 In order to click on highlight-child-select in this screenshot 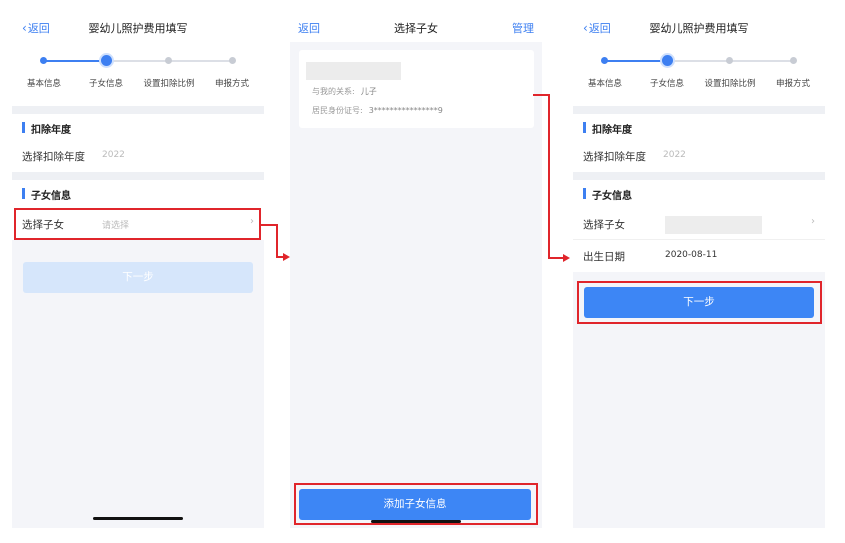, I will do `click(137, 224)`.